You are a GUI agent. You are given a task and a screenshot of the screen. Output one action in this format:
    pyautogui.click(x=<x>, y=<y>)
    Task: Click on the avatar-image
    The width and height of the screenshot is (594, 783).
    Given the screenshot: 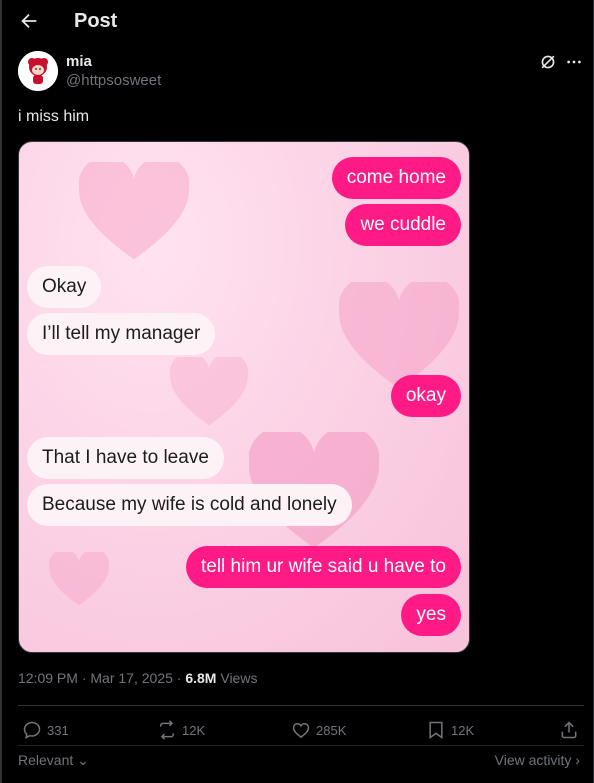 What is the action you would take?
    pyautogui.click(x=38, y=71)
    